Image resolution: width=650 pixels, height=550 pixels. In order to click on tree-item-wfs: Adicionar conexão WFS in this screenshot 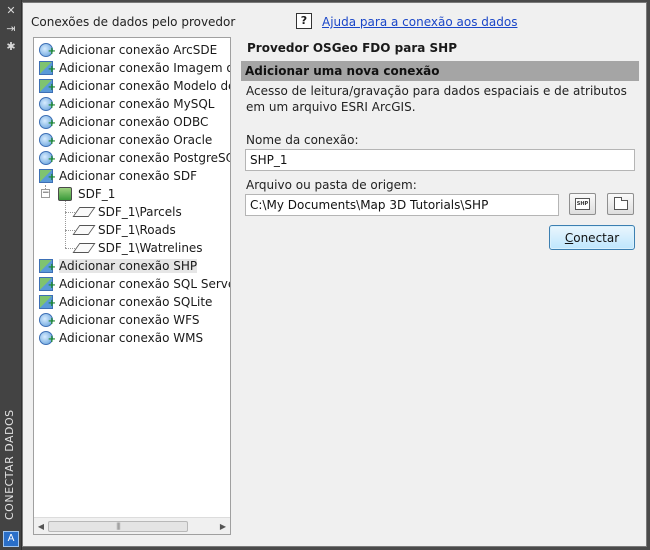, I will do `click(119, 321)`.